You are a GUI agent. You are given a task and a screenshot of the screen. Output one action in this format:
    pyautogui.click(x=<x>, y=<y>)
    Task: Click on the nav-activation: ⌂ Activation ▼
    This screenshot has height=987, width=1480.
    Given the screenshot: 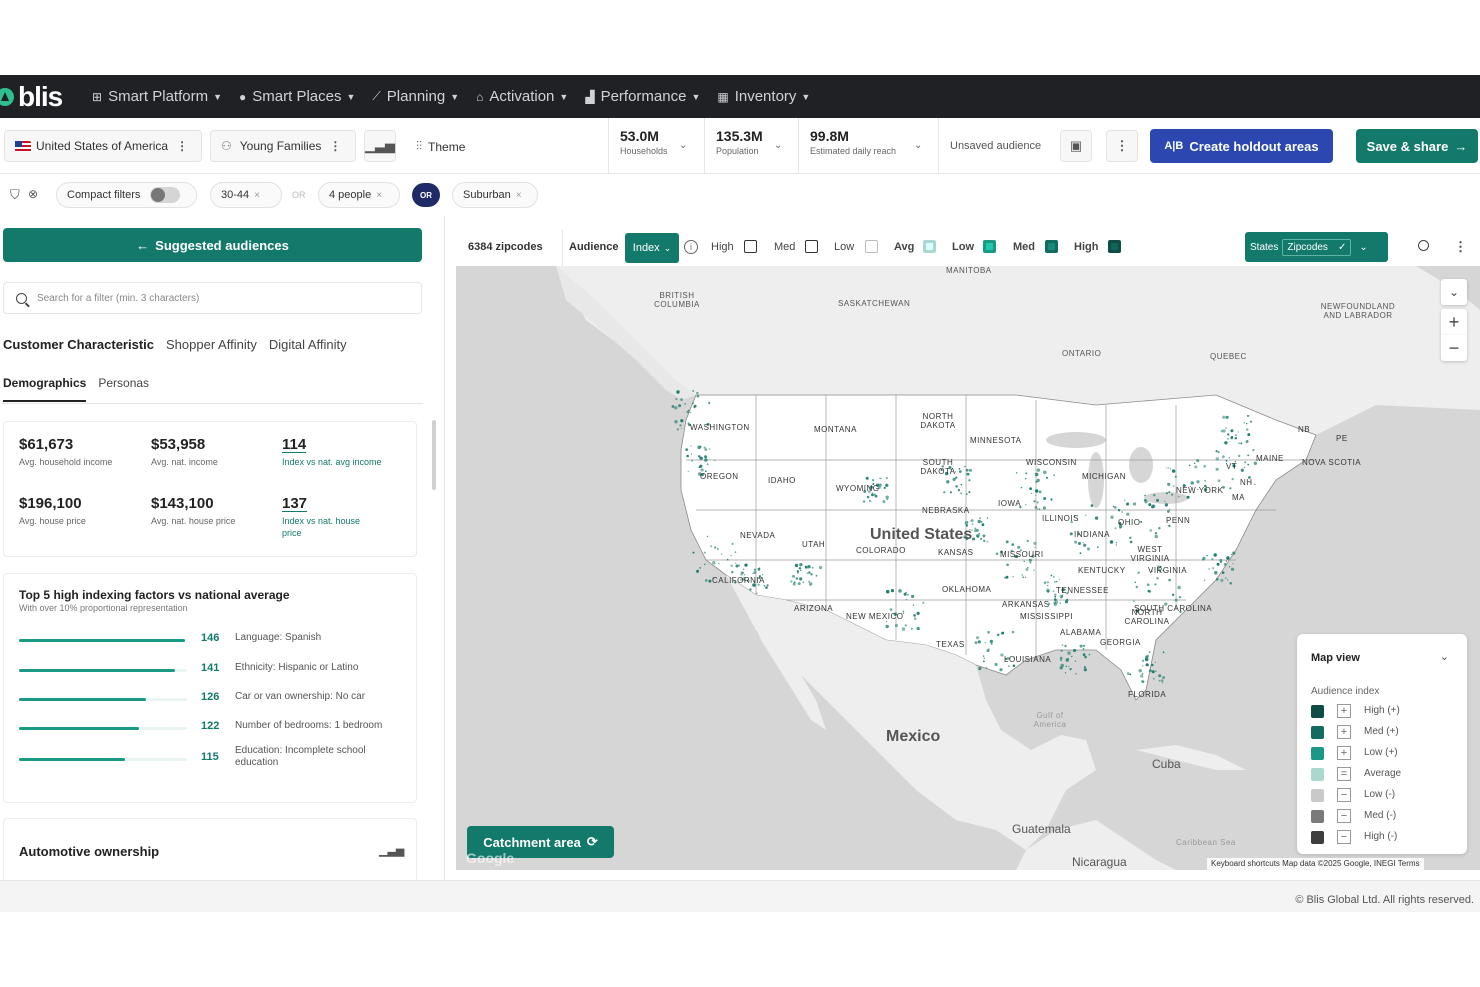 What is the action you would take?
    pyautogui.click(x=522, y=96)
    